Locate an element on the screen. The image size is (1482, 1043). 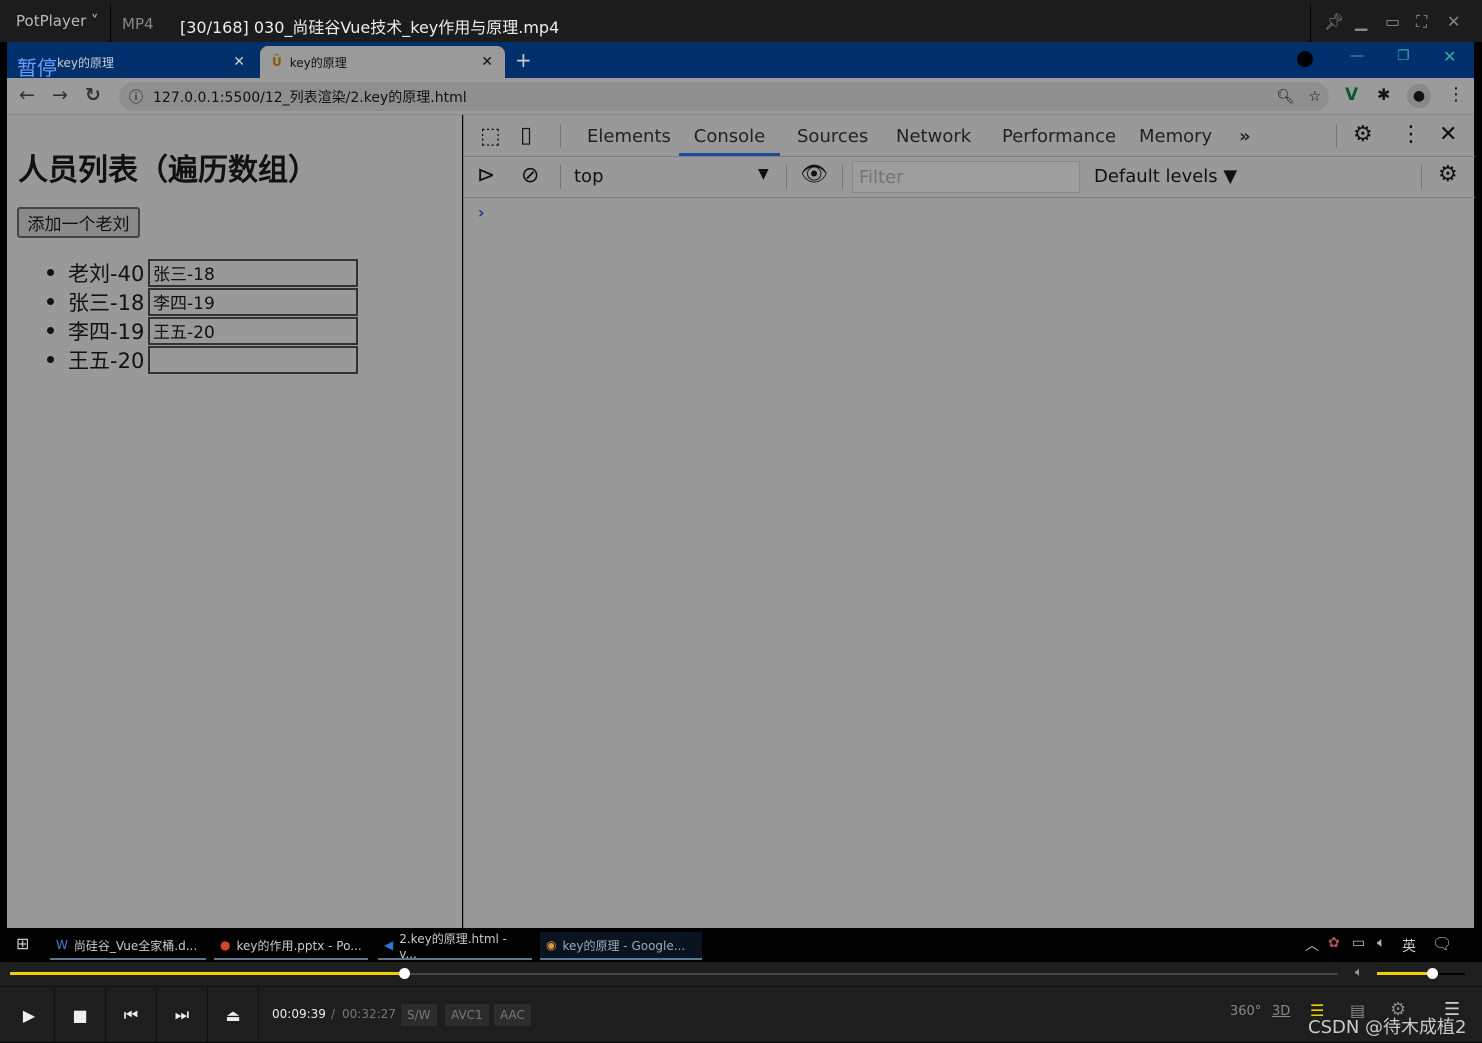
3d-button: 3D is located at coordinates (1281, 1011).